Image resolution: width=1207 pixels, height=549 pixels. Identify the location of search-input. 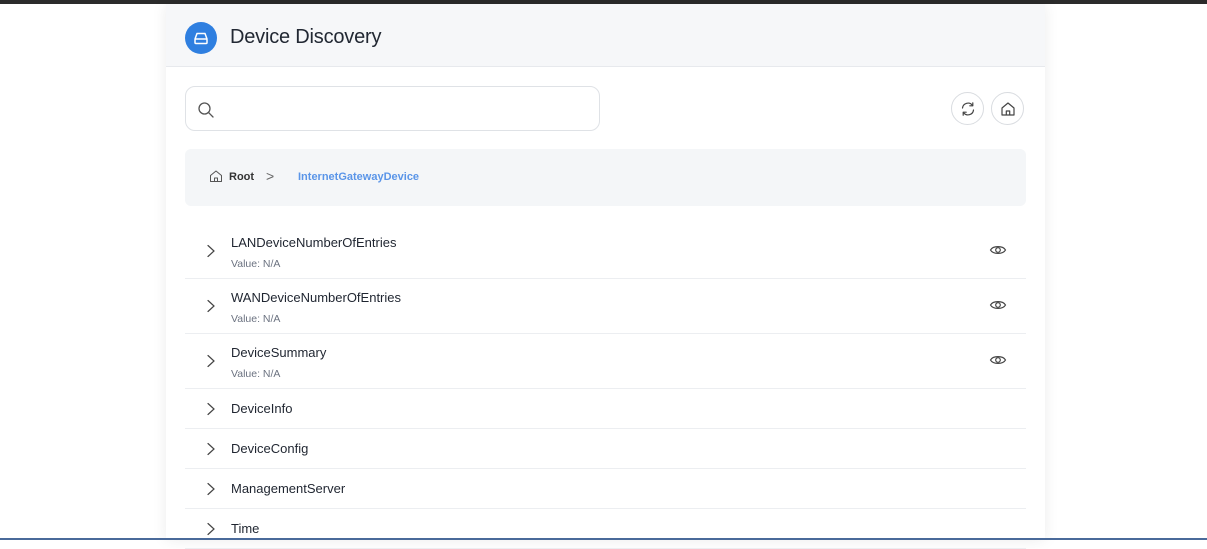
(406, 109).